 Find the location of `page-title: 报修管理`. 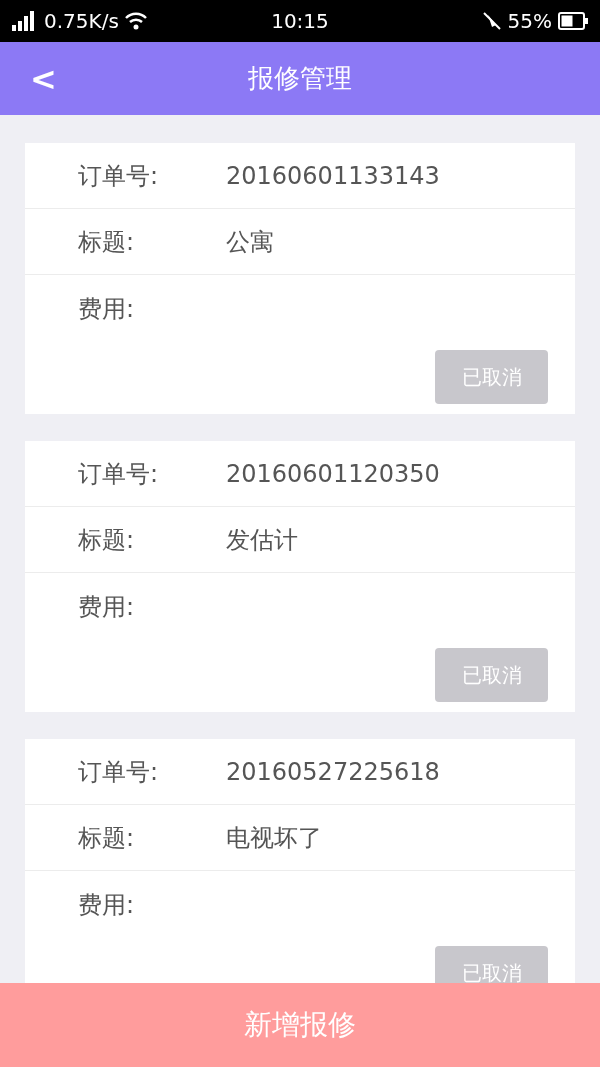

page-title: 报修管理 is located at coordinates (300, 78).